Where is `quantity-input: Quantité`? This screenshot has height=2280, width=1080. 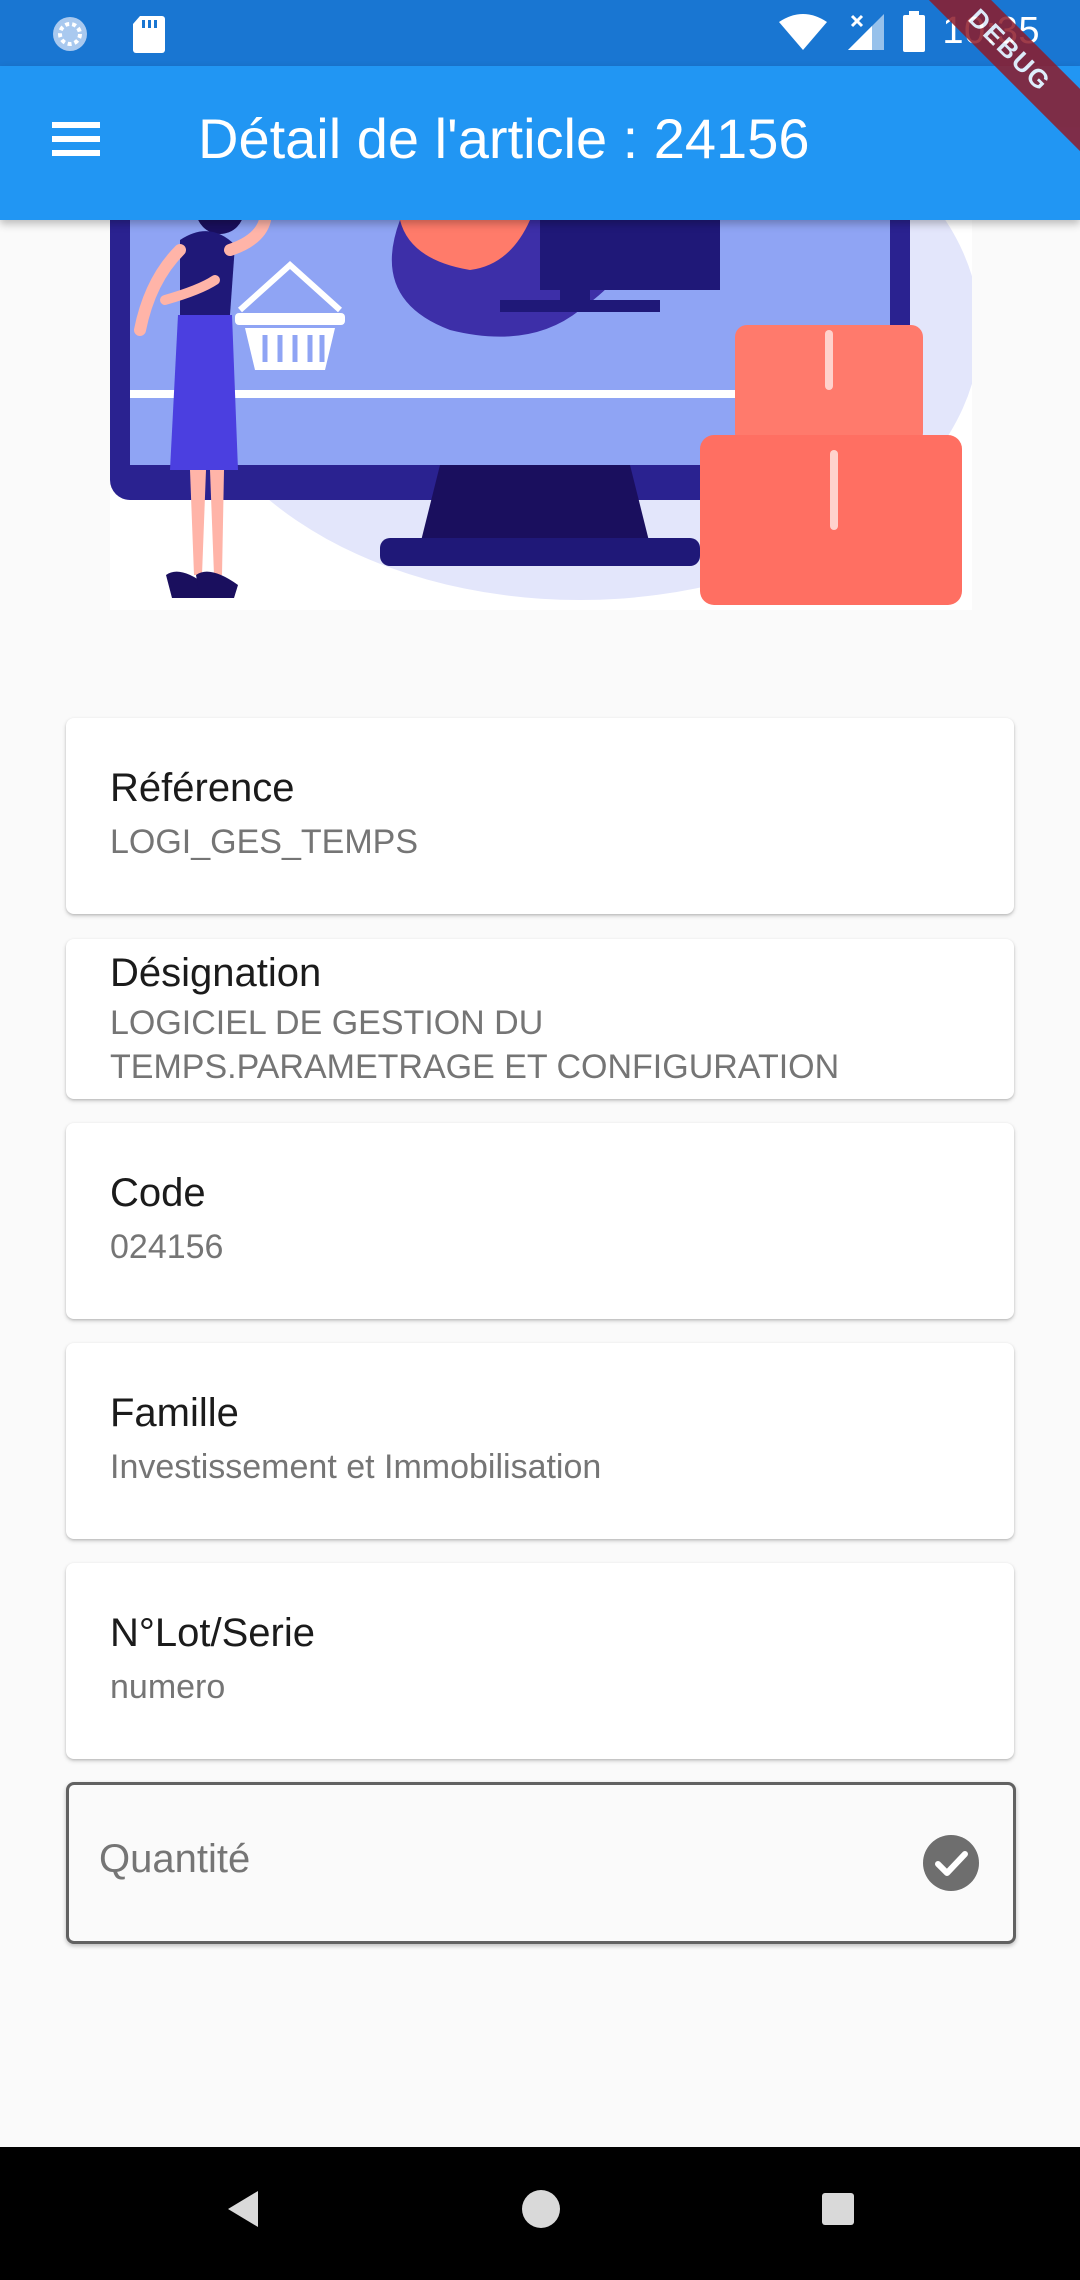
quantity-input: Quantité is located at coordinates (541, 1863).